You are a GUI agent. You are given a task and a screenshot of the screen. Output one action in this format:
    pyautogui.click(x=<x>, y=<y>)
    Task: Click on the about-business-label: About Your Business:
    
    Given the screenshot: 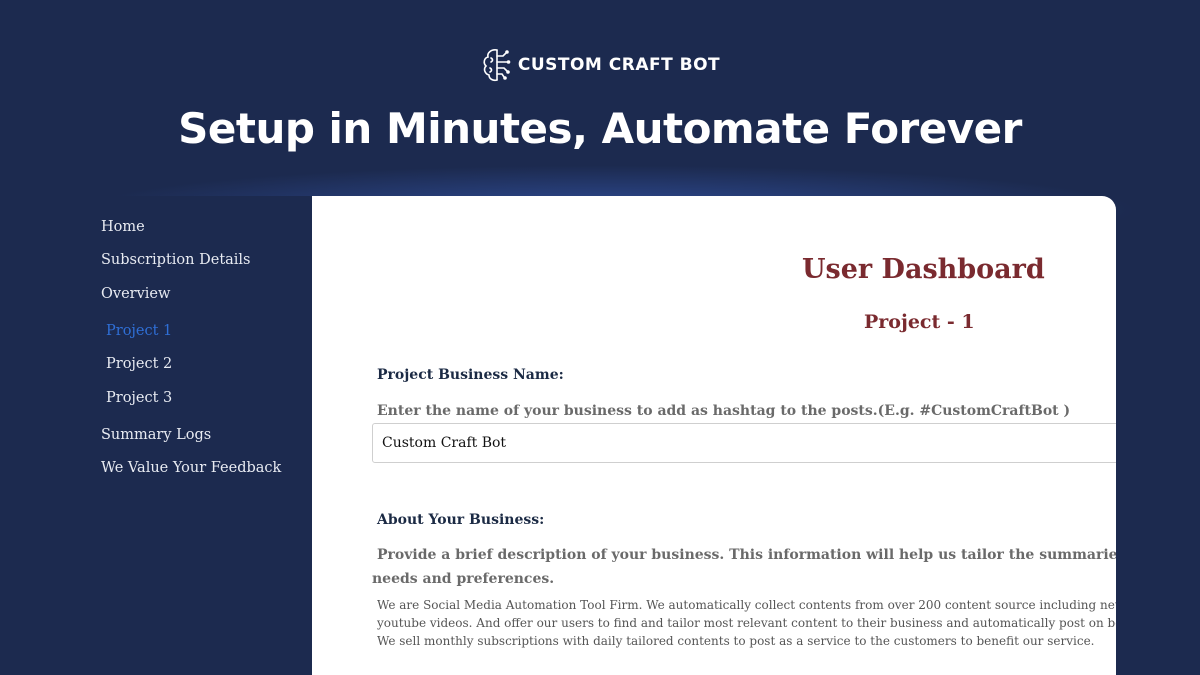 What is the action you would take?
    pyautogui.click(x=461, y=520)
    